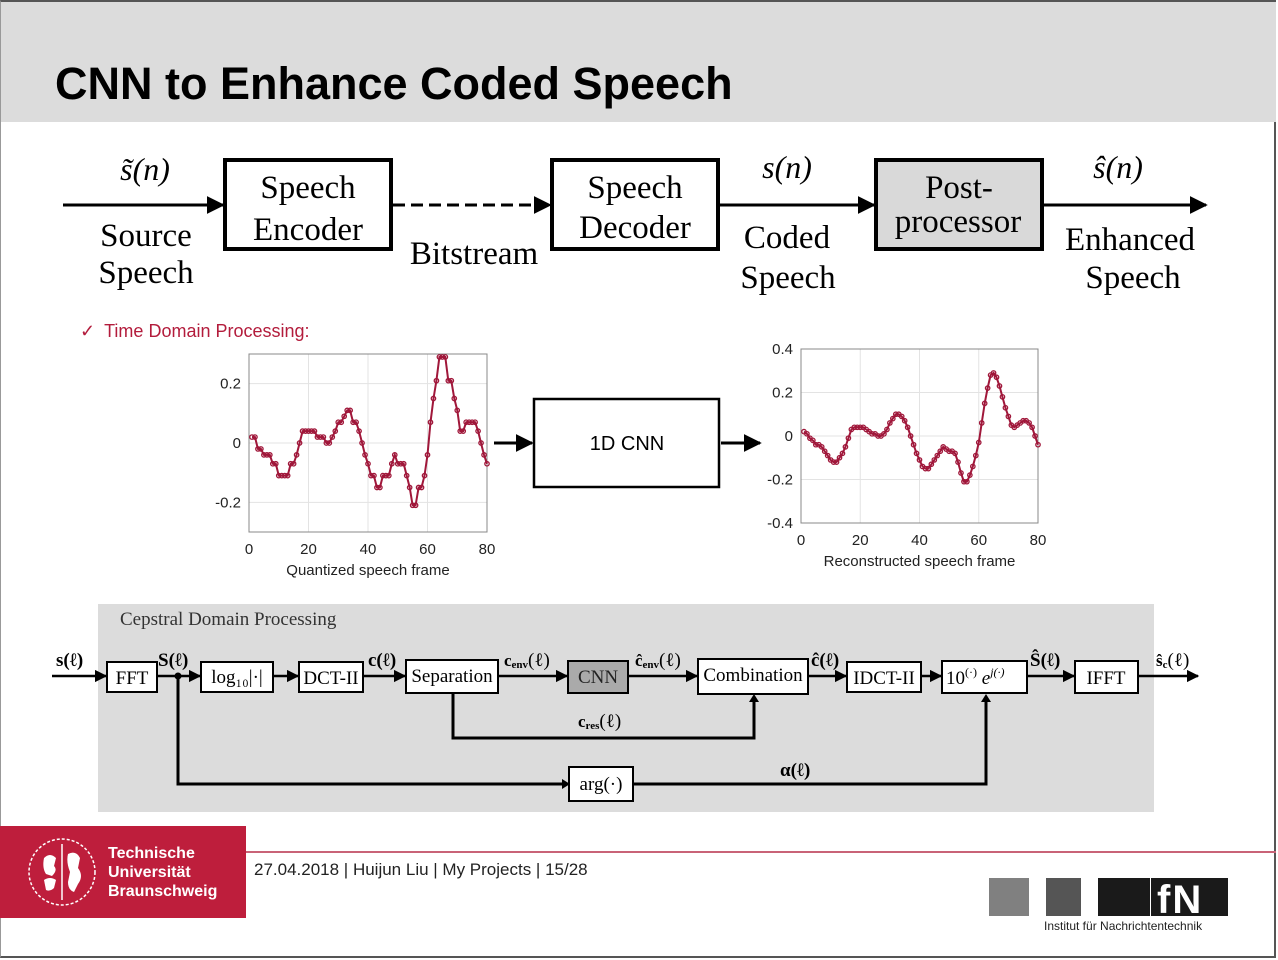 This screenshot has width=1278, height=960. Describe the element at coordinates (308, 230) in the screenshot. I see `svg-text: Encoder` at that location.